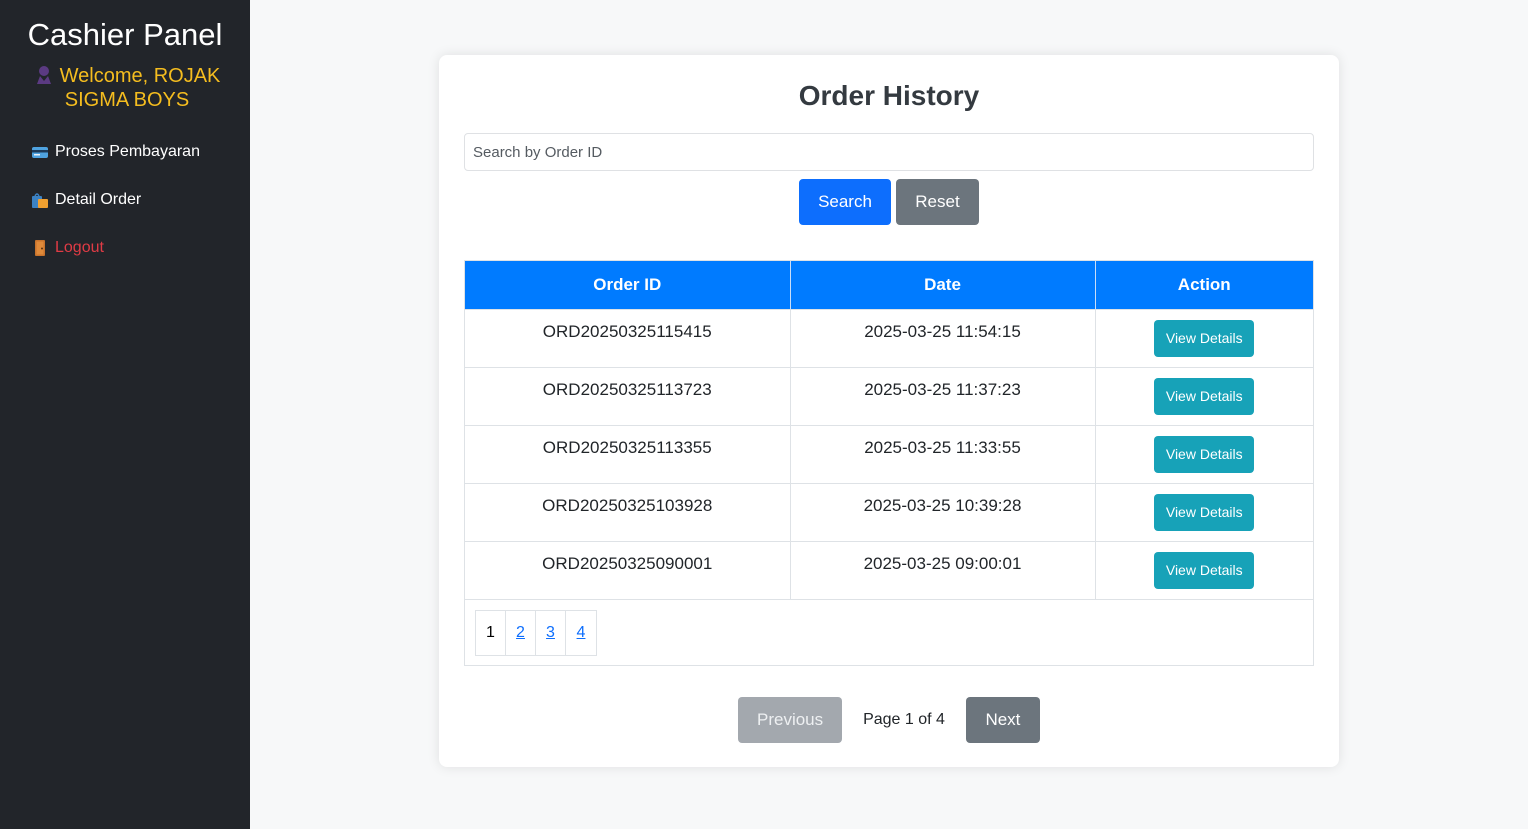 The image size is (1528, 829). What do you see at coordinates (628, 511) in the screenshot?
I see `order-id-cell: ORD20250325103928` at bounding box center [628, 511].